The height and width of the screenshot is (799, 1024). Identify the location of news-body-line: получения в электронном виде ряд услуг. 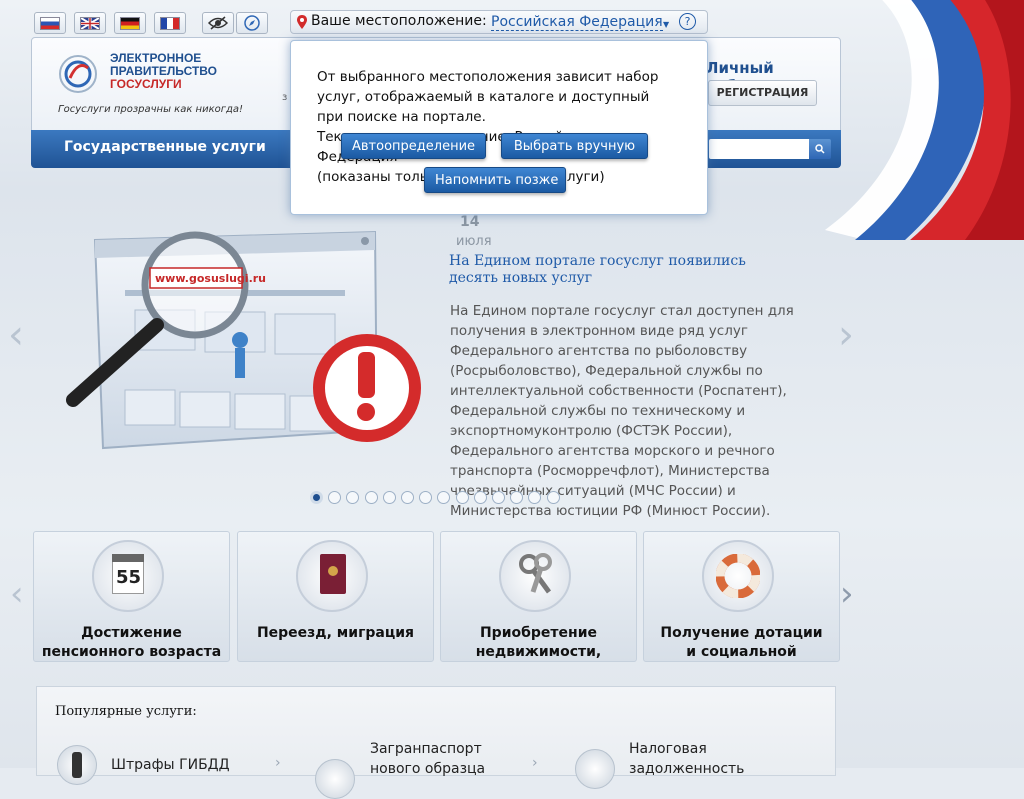
(599, 331).